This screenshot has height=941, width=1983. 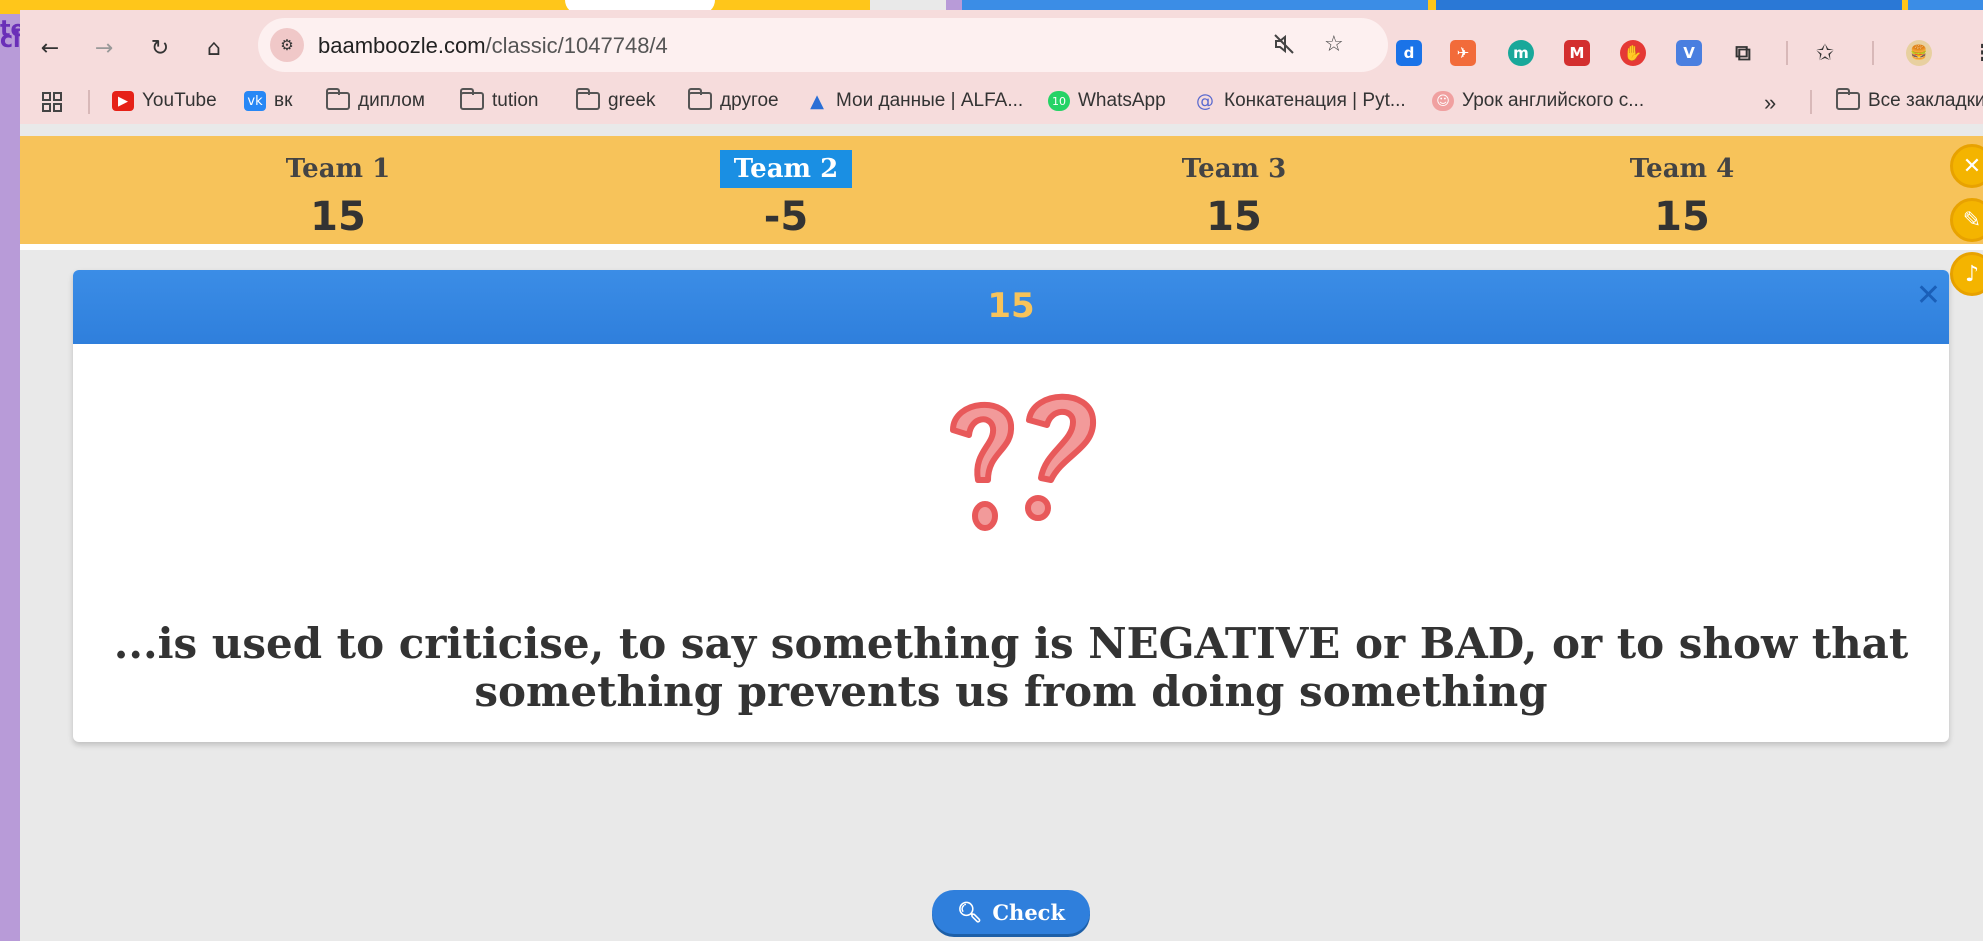 I want to click on team-score: -5, so click(x=786, y=217).